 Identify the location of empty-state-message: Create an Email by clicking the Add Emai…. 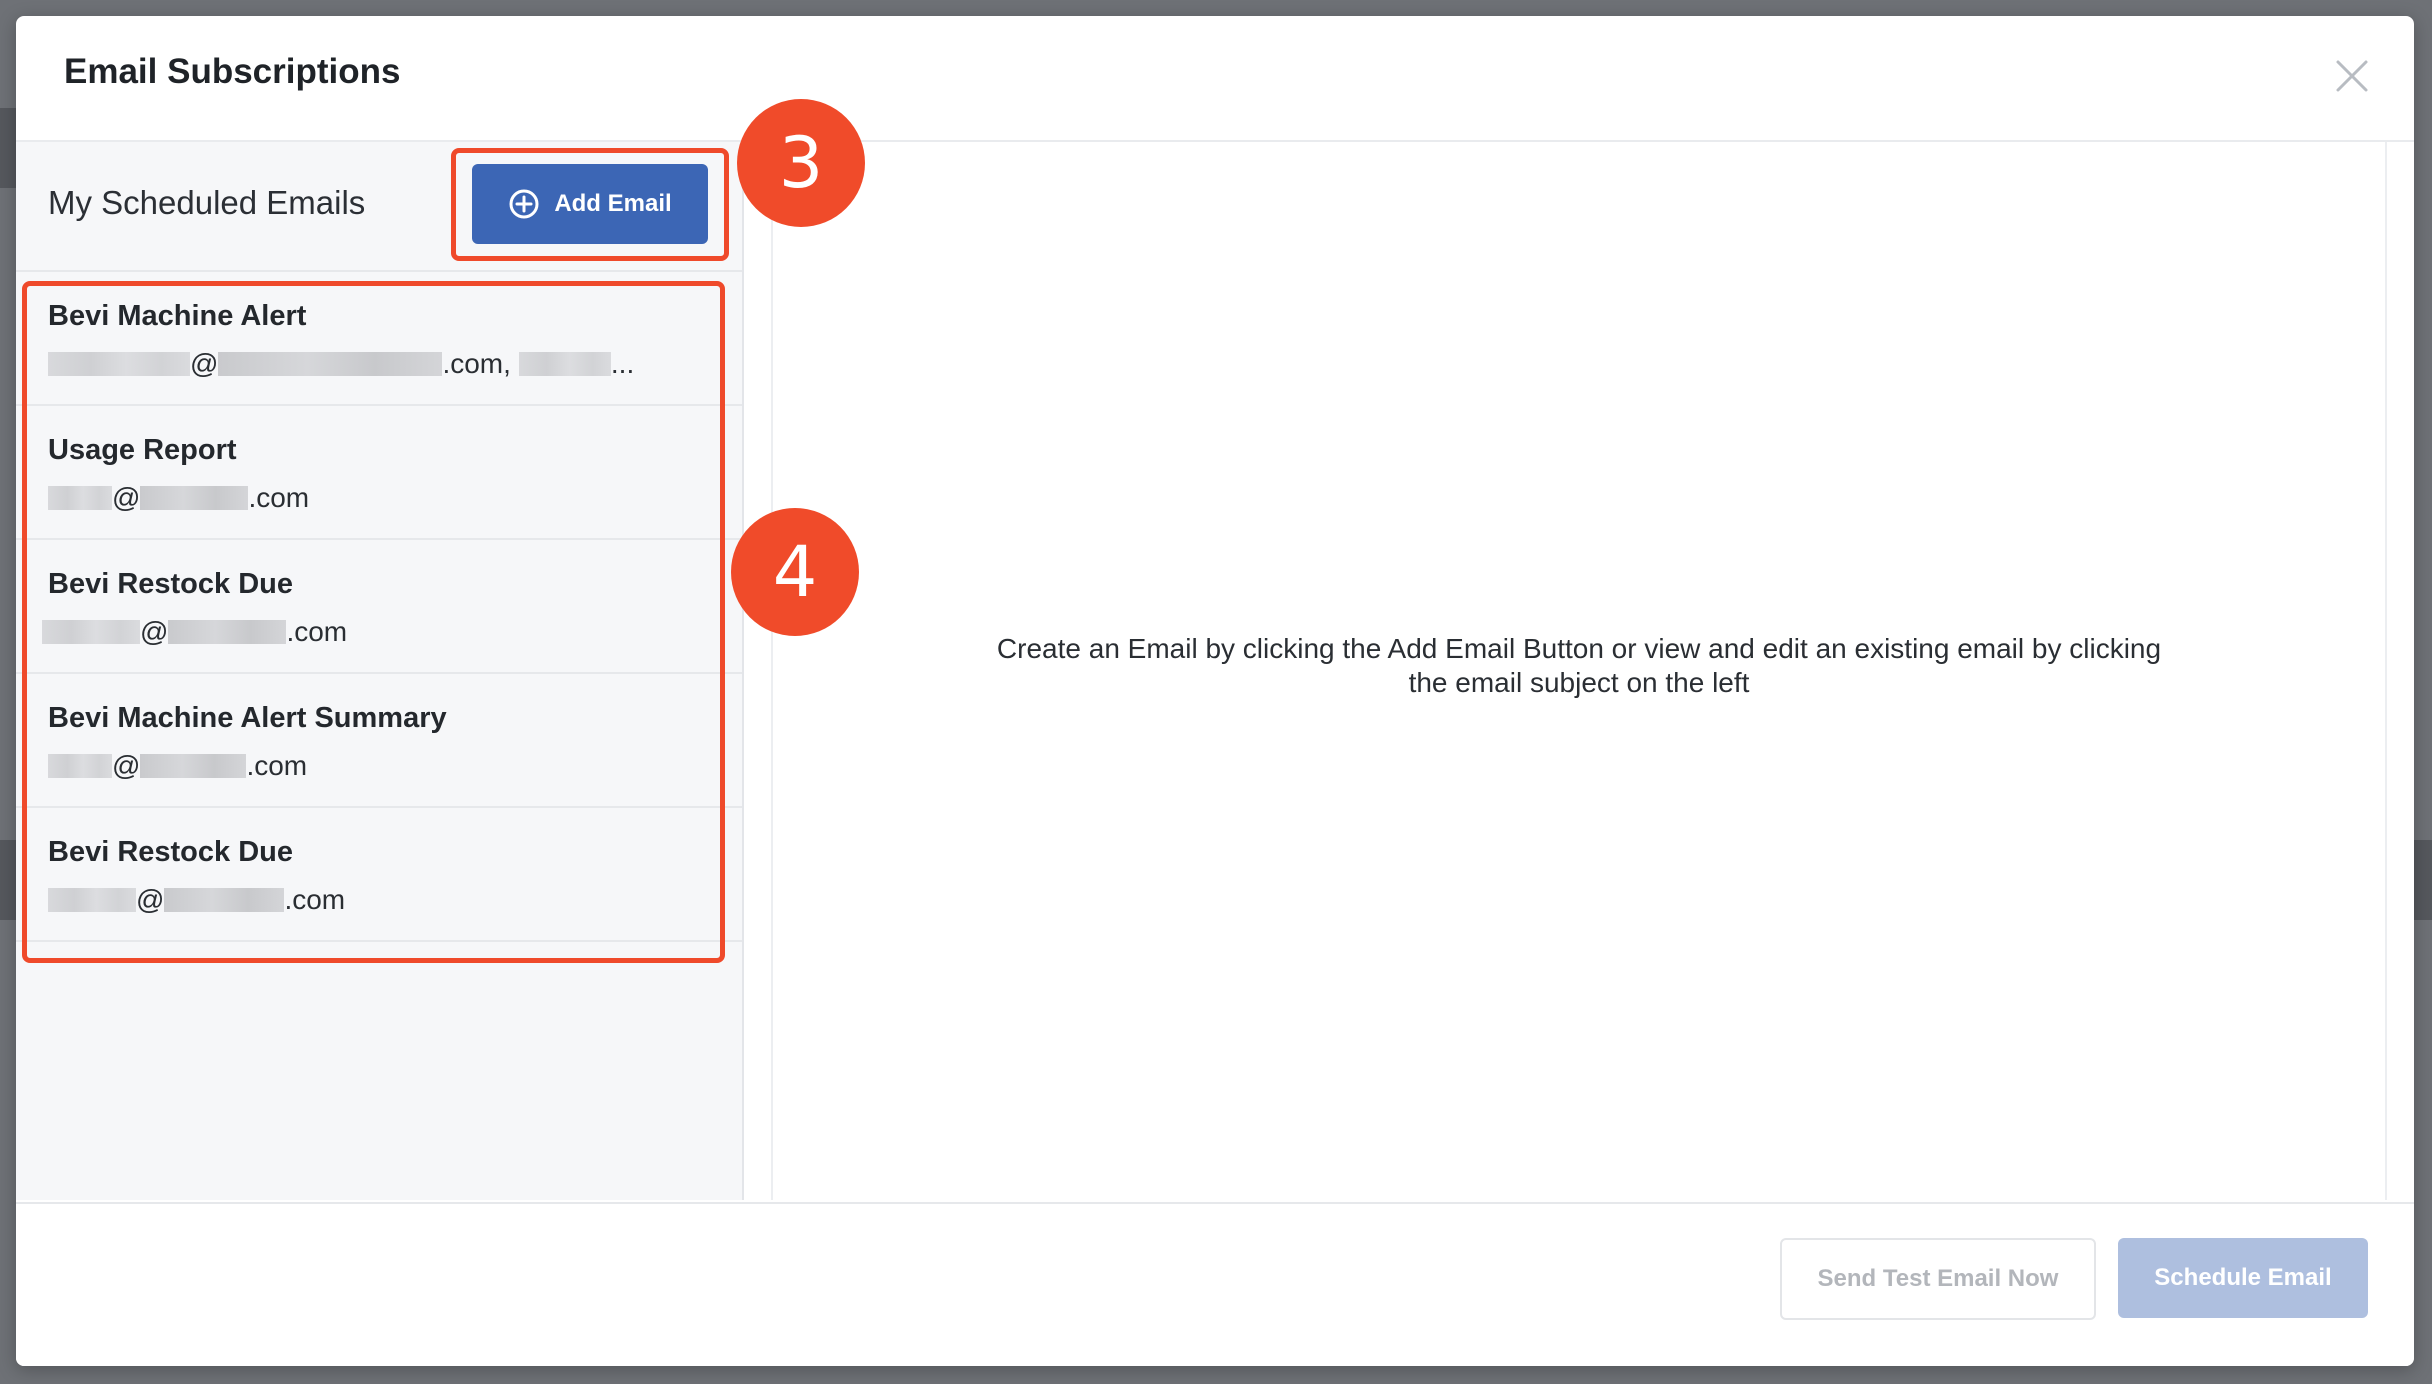
(1579, 665).